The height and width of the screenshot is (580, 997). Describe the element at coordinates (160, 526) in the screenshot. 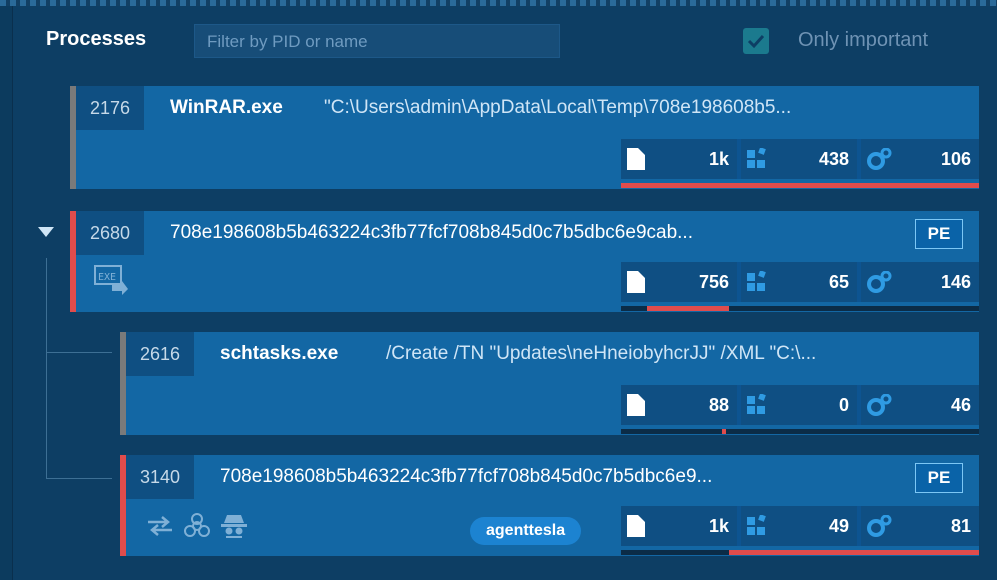

I see `network-icon` at that location.